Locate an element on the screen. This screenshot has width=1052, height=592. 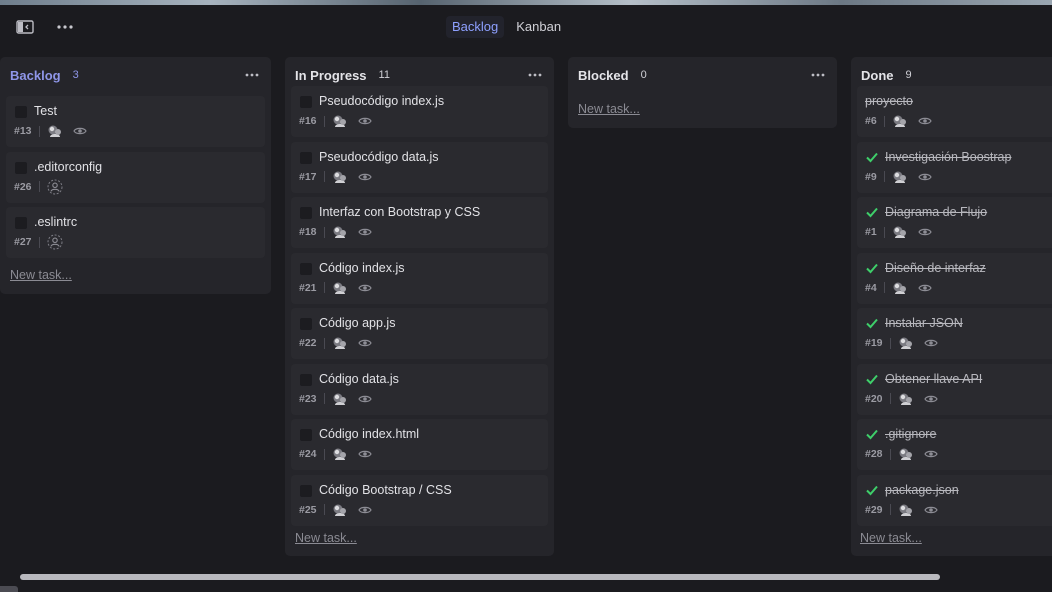
column-count: 11 is located at coordinates (384, 75).